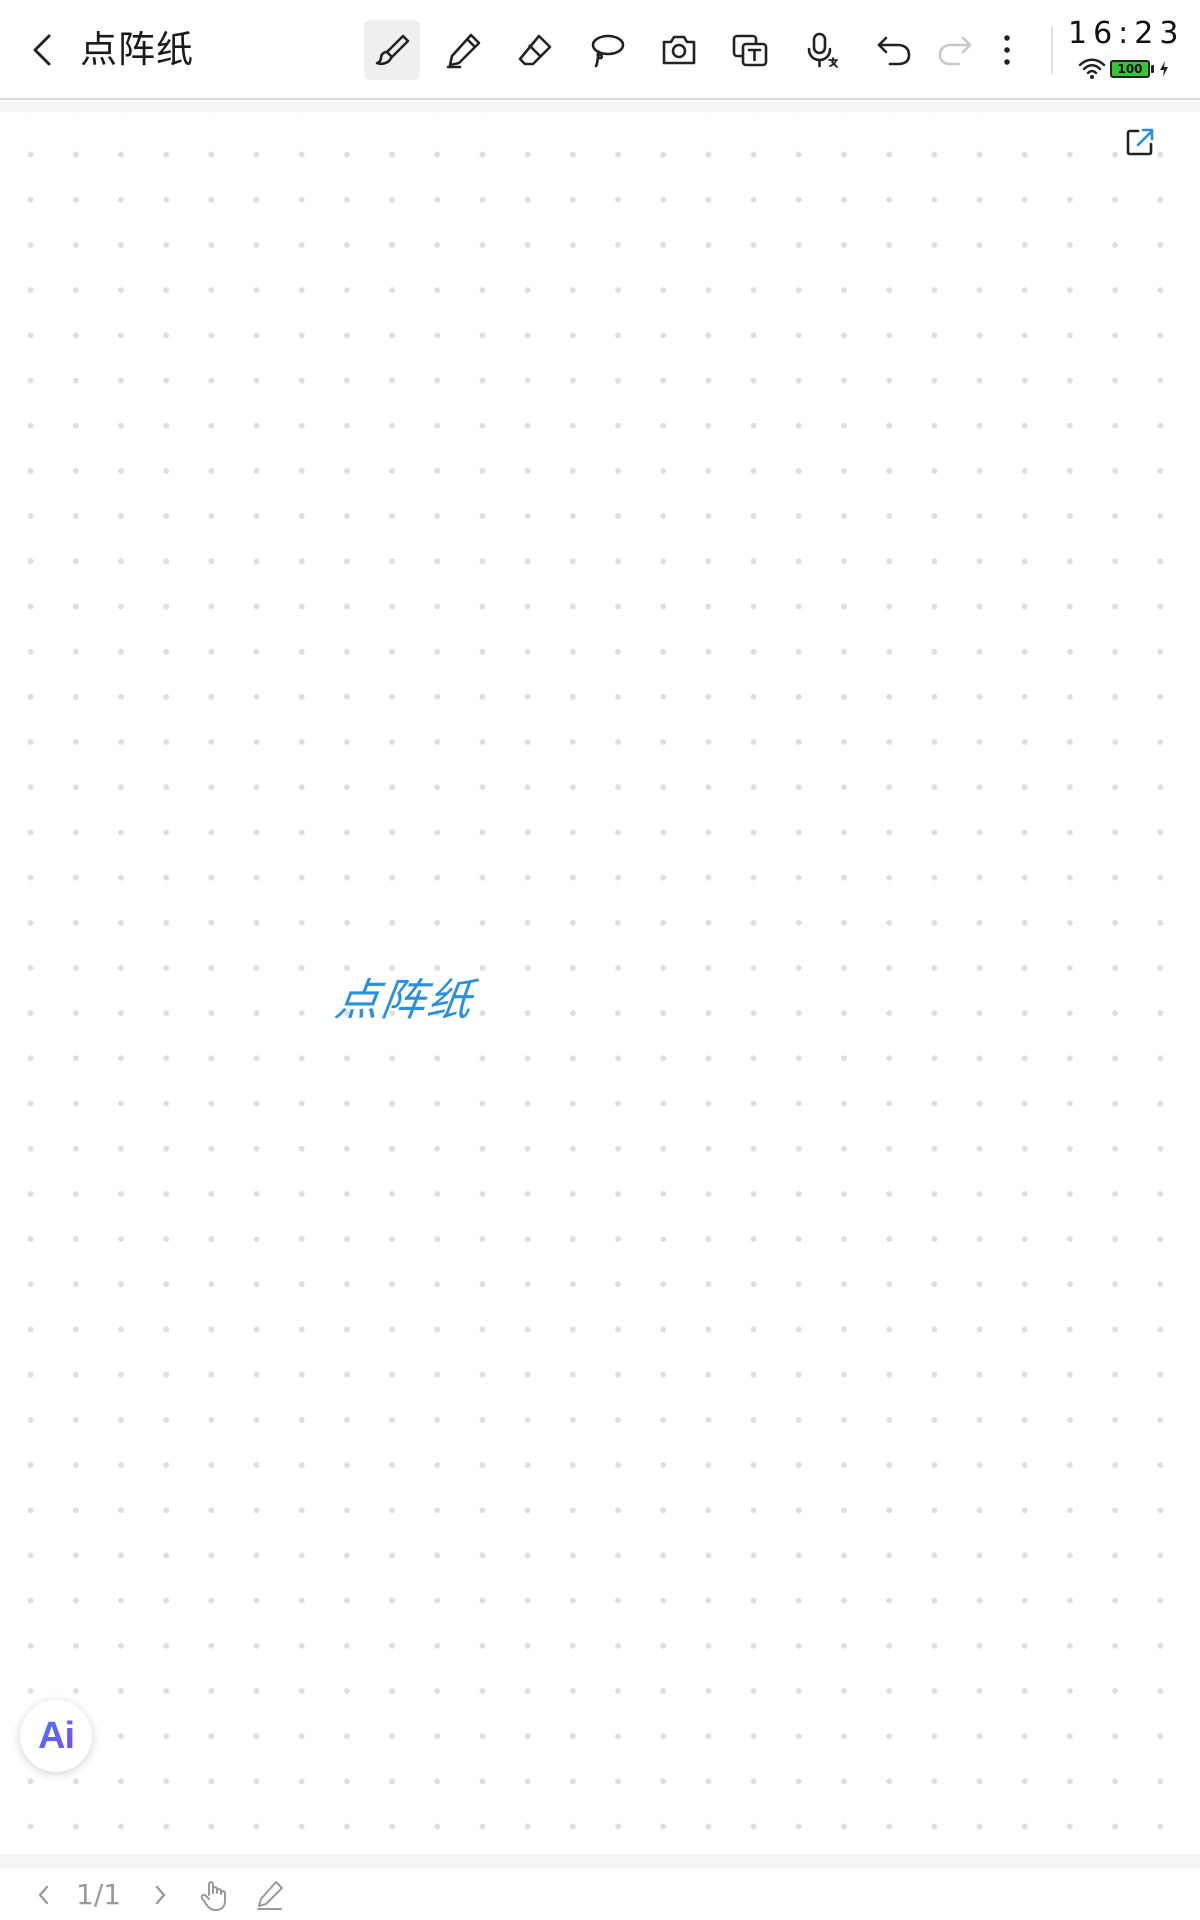 This screenshot has height=1920, width=1200. Describe the element at coordinates (1052, 50) in the screenshot. I see `toolbar-divider` at that location.